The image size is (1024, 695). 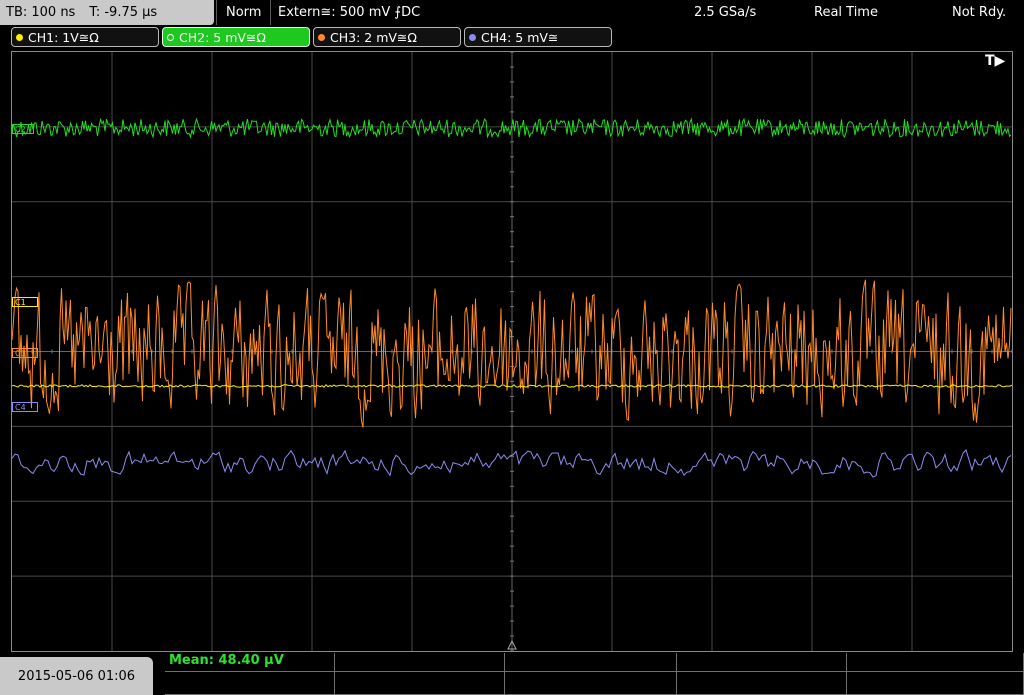 What do you see at coordinates (23, 129) in the screenshot?
I see `ch2-marker: C2` at bounding box center [23, 129].